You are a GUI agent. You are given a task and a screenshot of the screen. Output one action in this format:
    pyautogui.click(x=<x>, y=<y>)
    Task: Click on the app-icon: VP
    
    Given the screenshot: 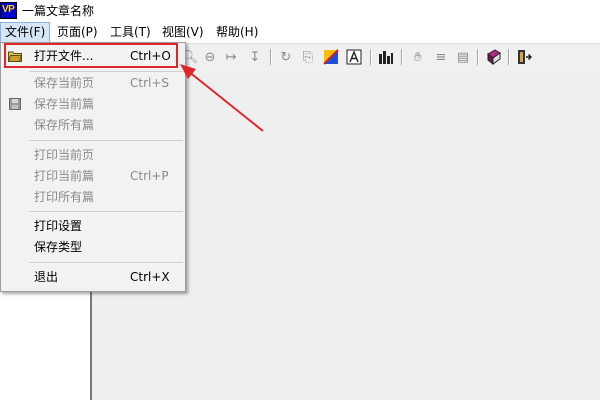 What is the action you would take?
    pyautogui.click(x=8, y=10)
    